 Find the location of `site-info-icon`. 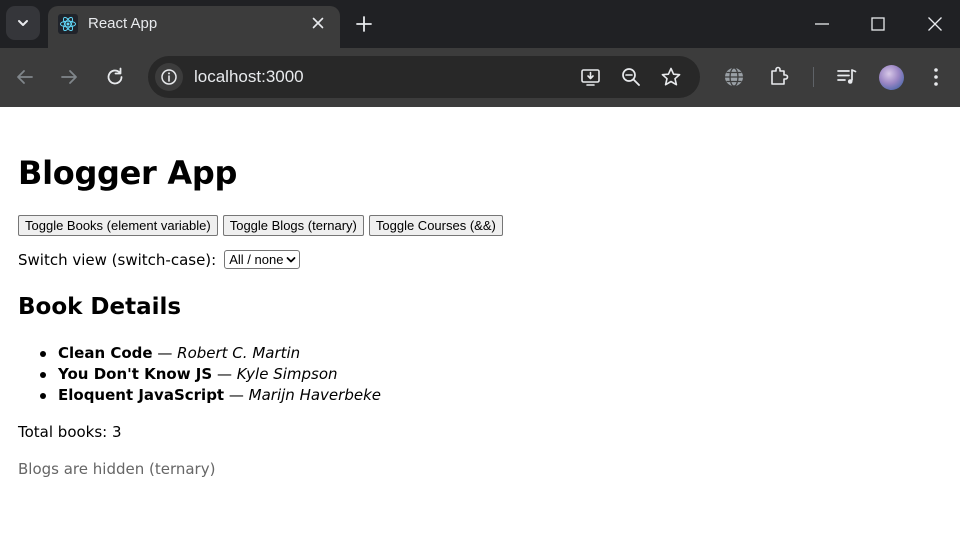

site-info-icon is located at coordinates (169, 77).